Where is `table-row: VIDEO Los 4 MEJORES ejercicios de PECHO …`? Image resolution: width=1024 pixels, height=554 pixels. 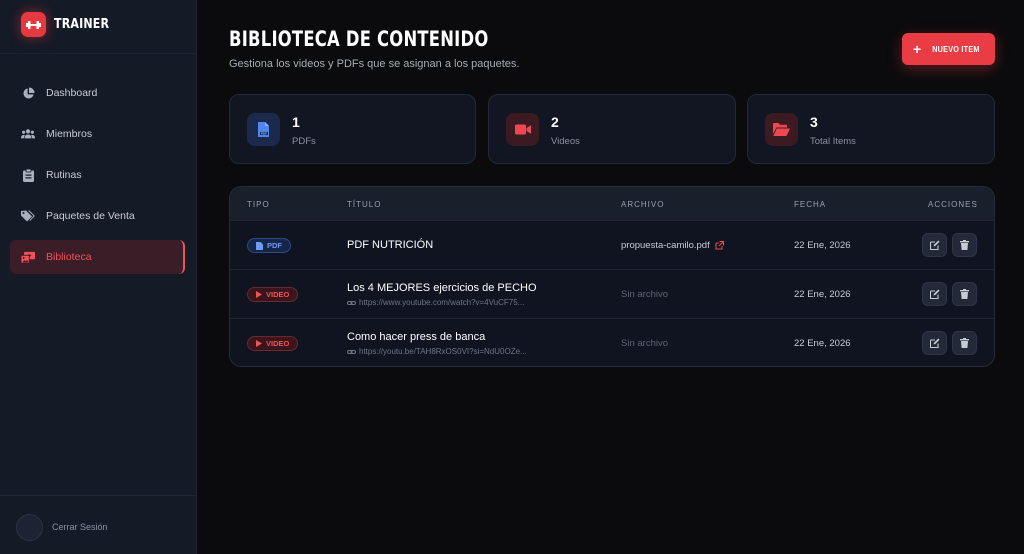 table-row: VIDEO Los 4 MEJORES ejercicios de PECHO … is located at coordinates (612, 293).